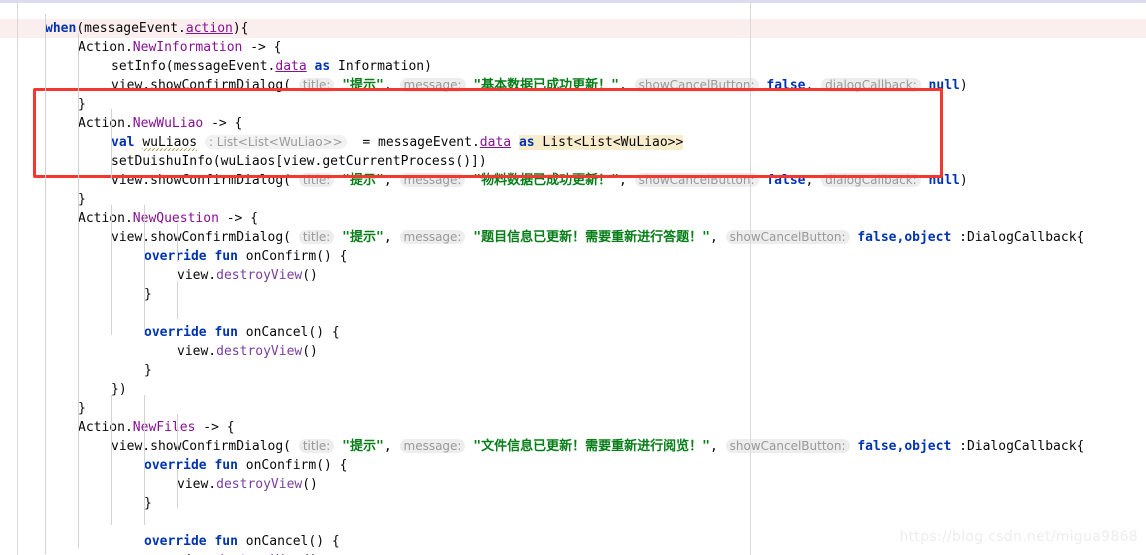  I want to click on code-line-content: when(messageEvent.action){, so click(124, 28).